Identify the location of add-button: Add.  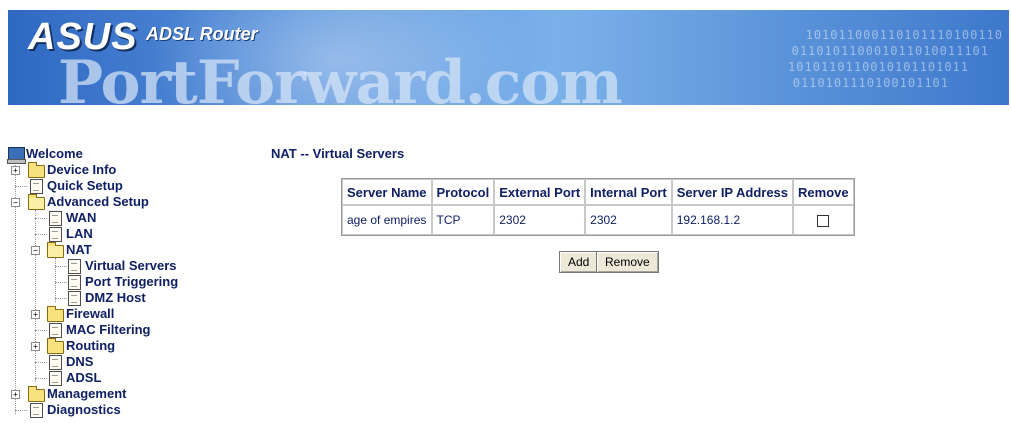
(579, 262).